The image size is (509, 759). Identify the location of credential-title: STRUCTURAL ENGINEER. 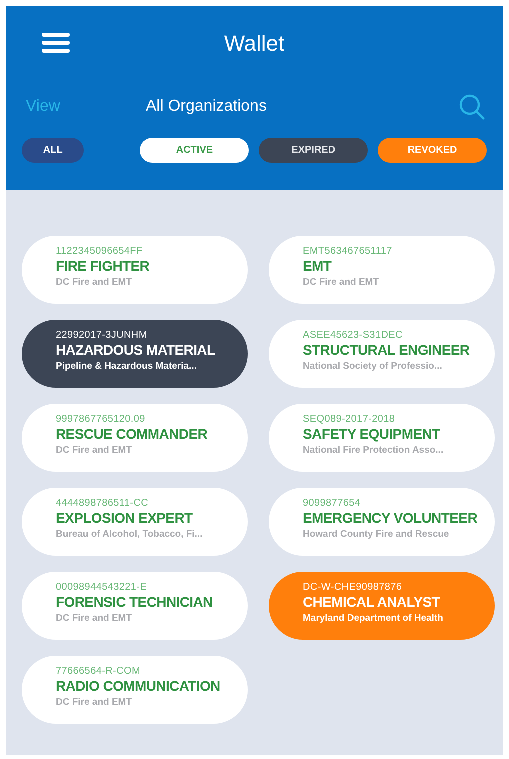
(386, 350).